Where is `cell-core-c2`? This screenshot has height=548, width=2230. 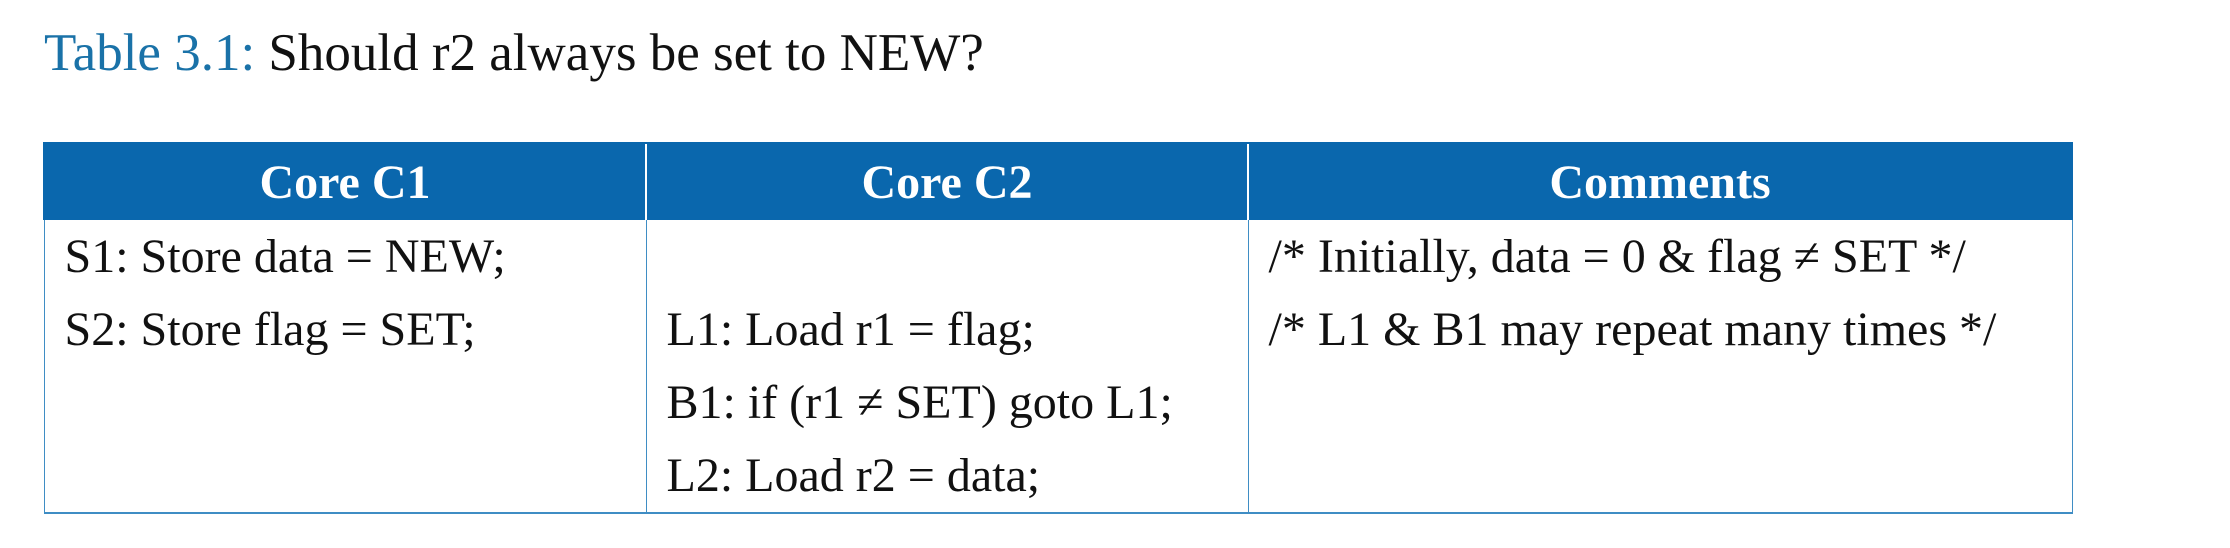 cell-core-c2 is located at coordinates (947, 256).